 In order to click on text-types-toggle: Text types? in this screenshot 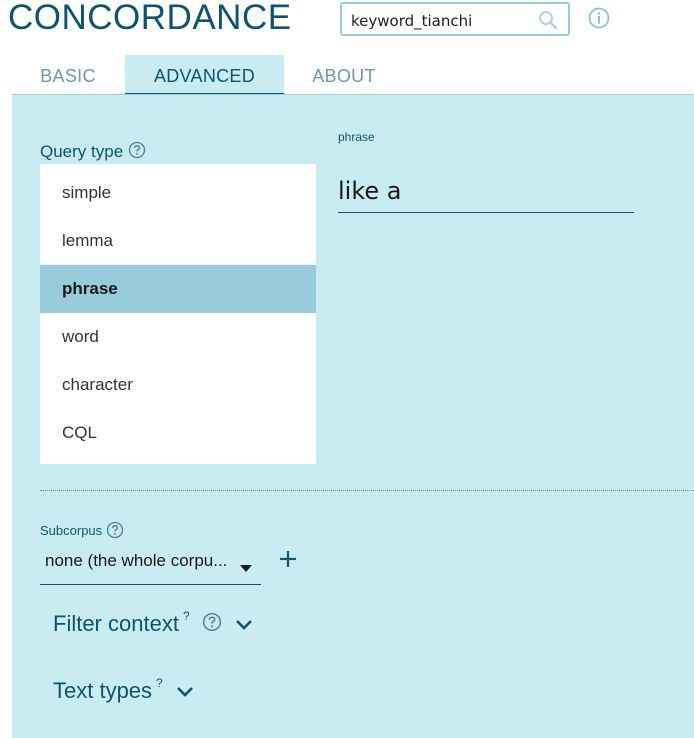, I will do `click(124, 692)`.